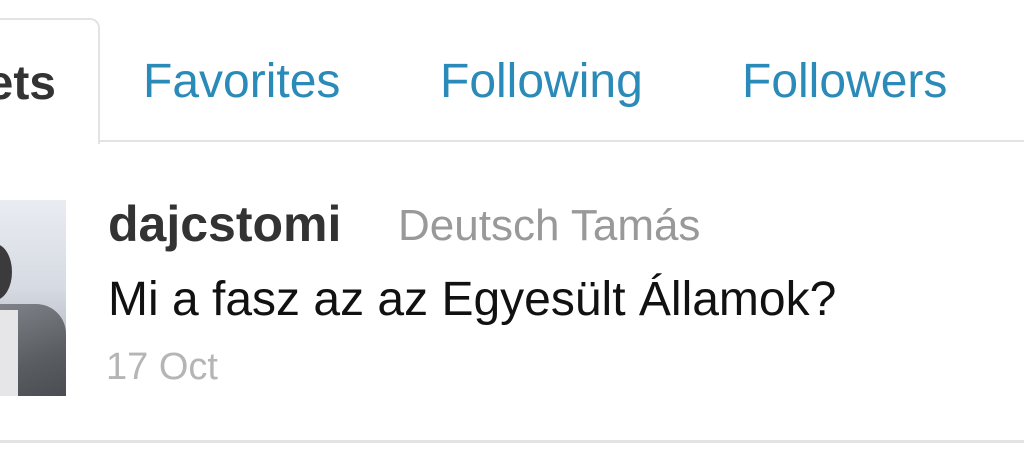 The image size is (1024, 450). I want to click on tweet-username: dajcstomi, so click(224, 224).